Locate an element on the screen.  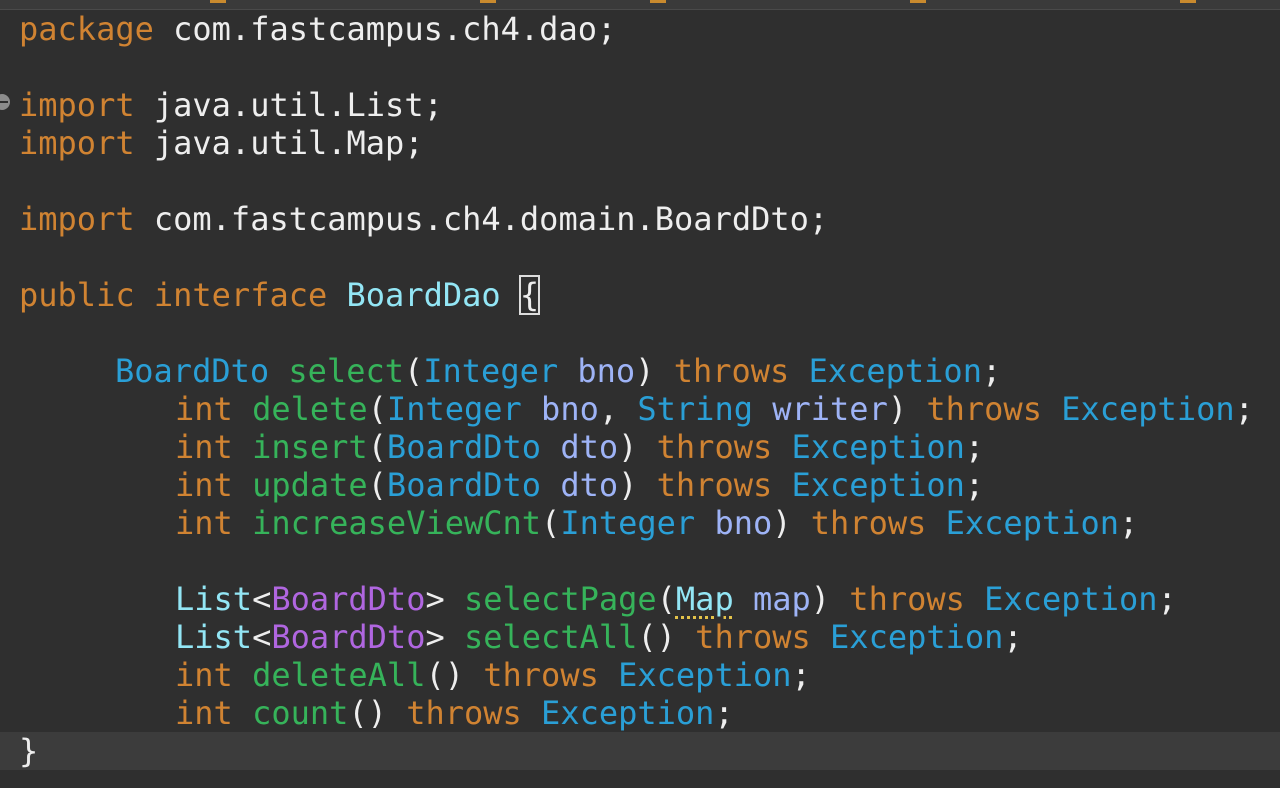
code-line-import: import java.util.Map; is located at coordinates (221, 143).